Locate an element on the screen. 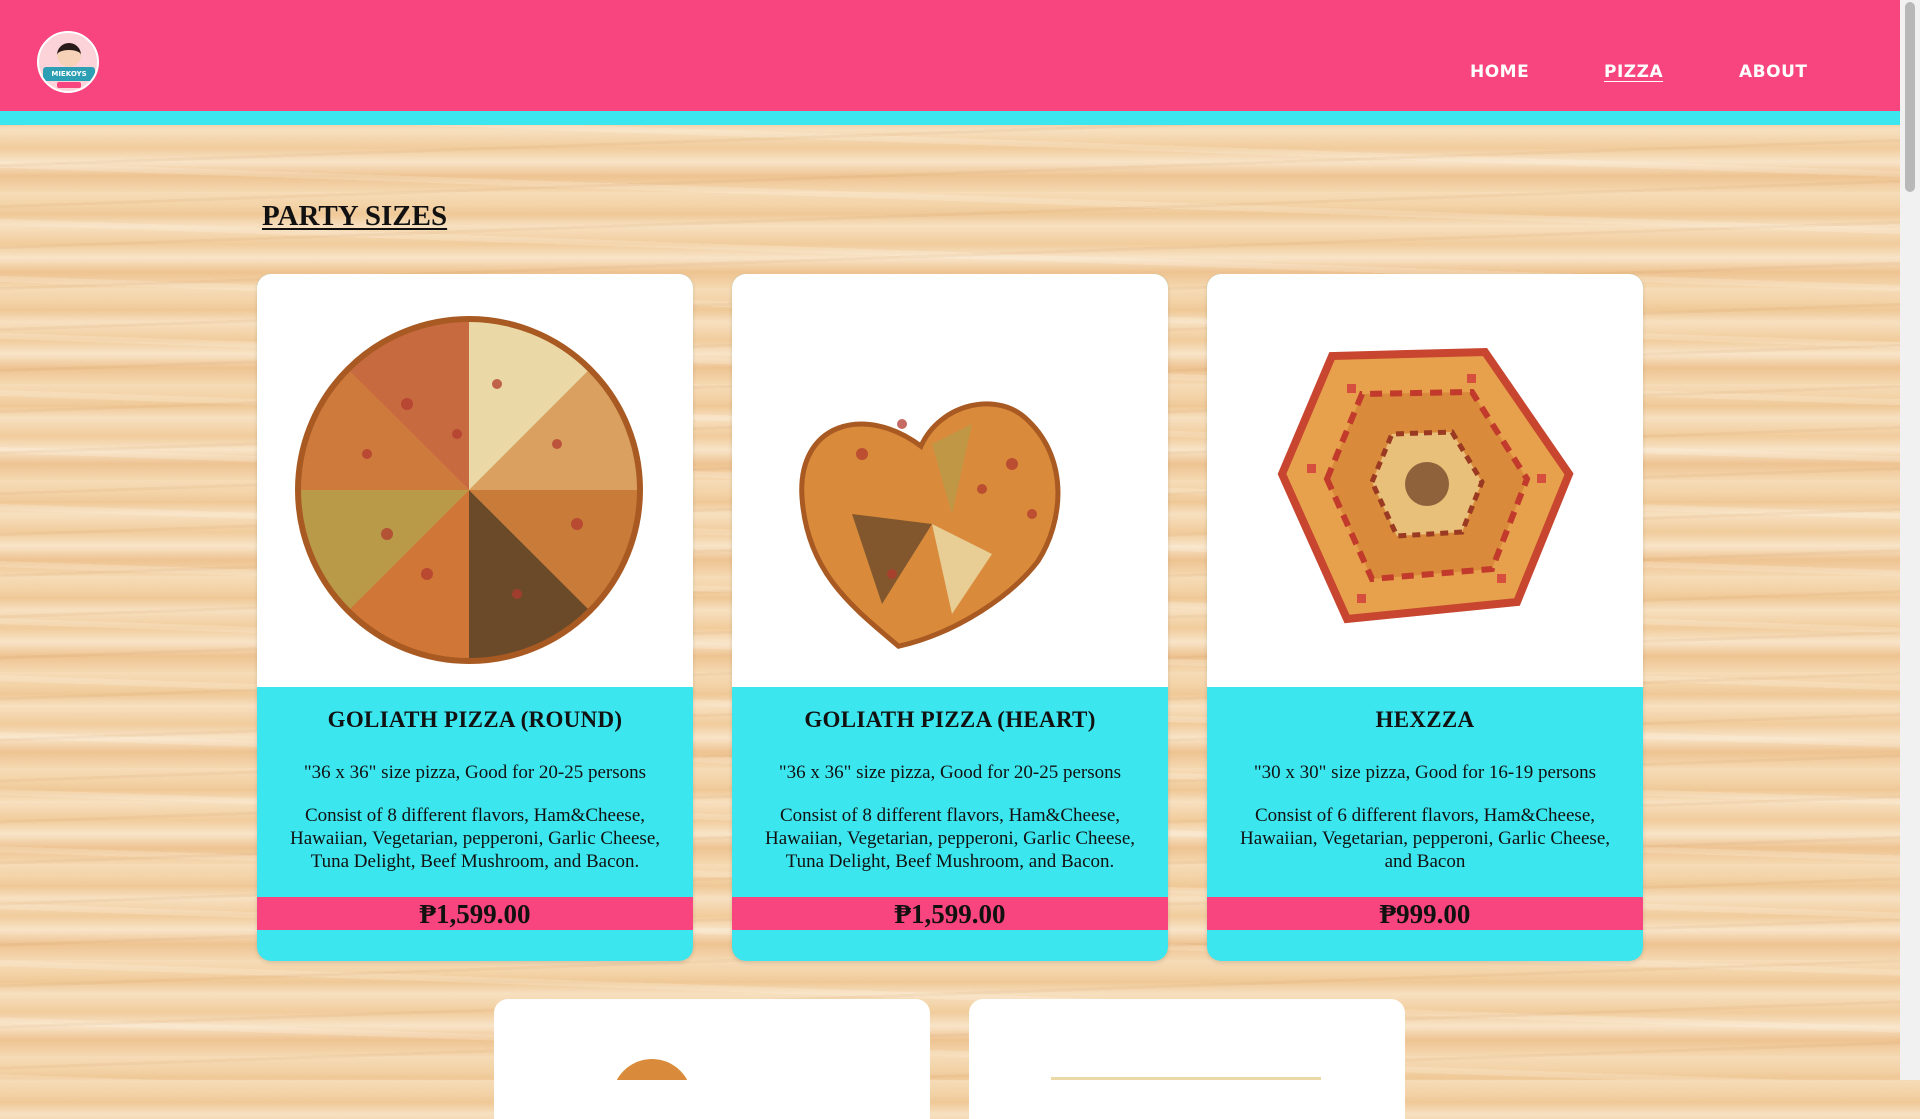  site-header: MIEKOYS HOME PIZZA ABOUT is located at coordinates (950, 55).